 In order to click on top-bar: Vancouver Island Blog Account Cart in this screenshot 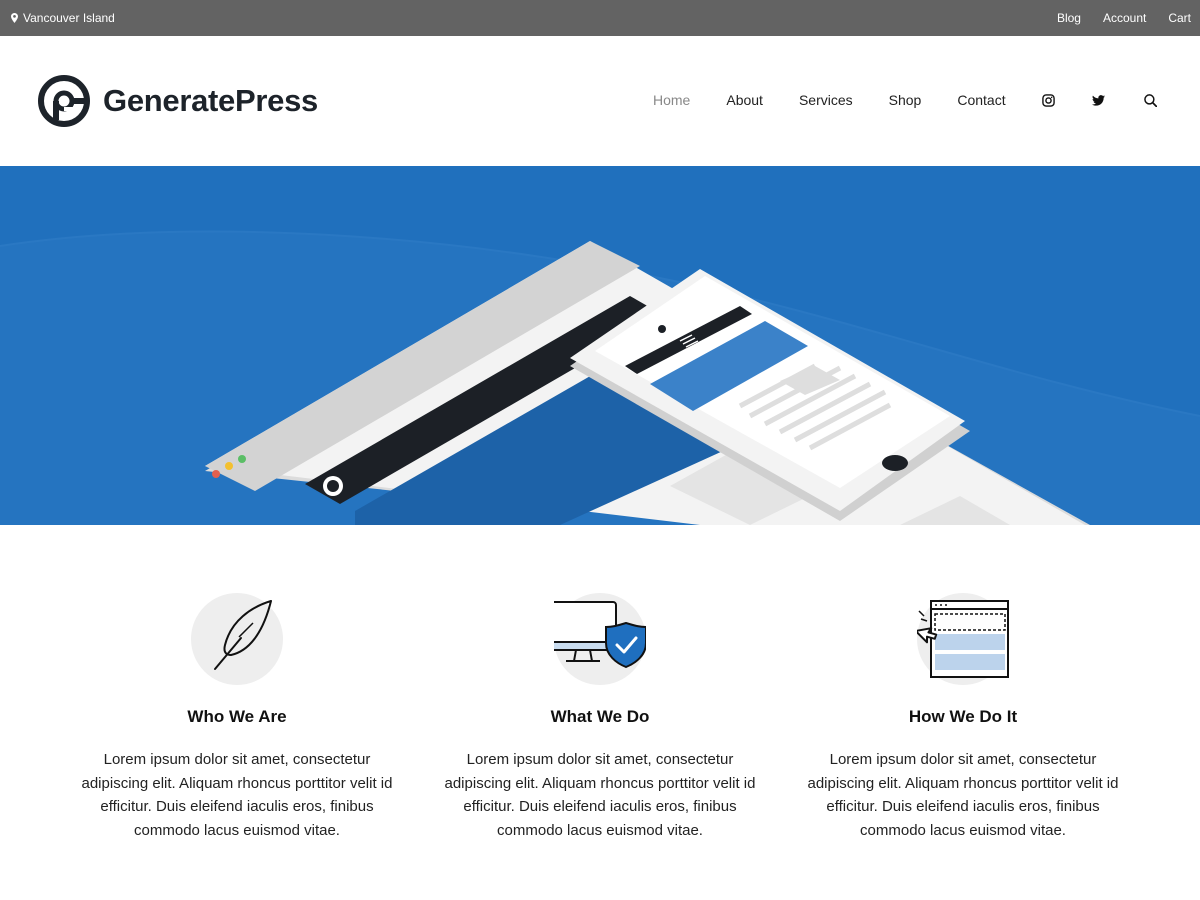, I will do `click(600, 18)`.